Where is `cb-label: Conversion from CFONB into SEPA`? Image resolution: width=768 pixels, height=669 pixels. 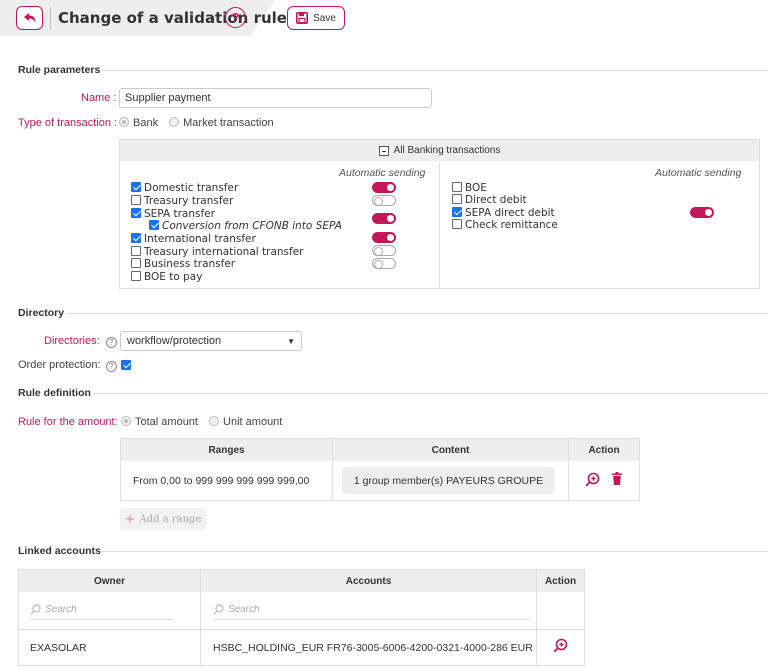 cb-label: Conversion from CFONB into SEPA is located at coordinates (252, 226).